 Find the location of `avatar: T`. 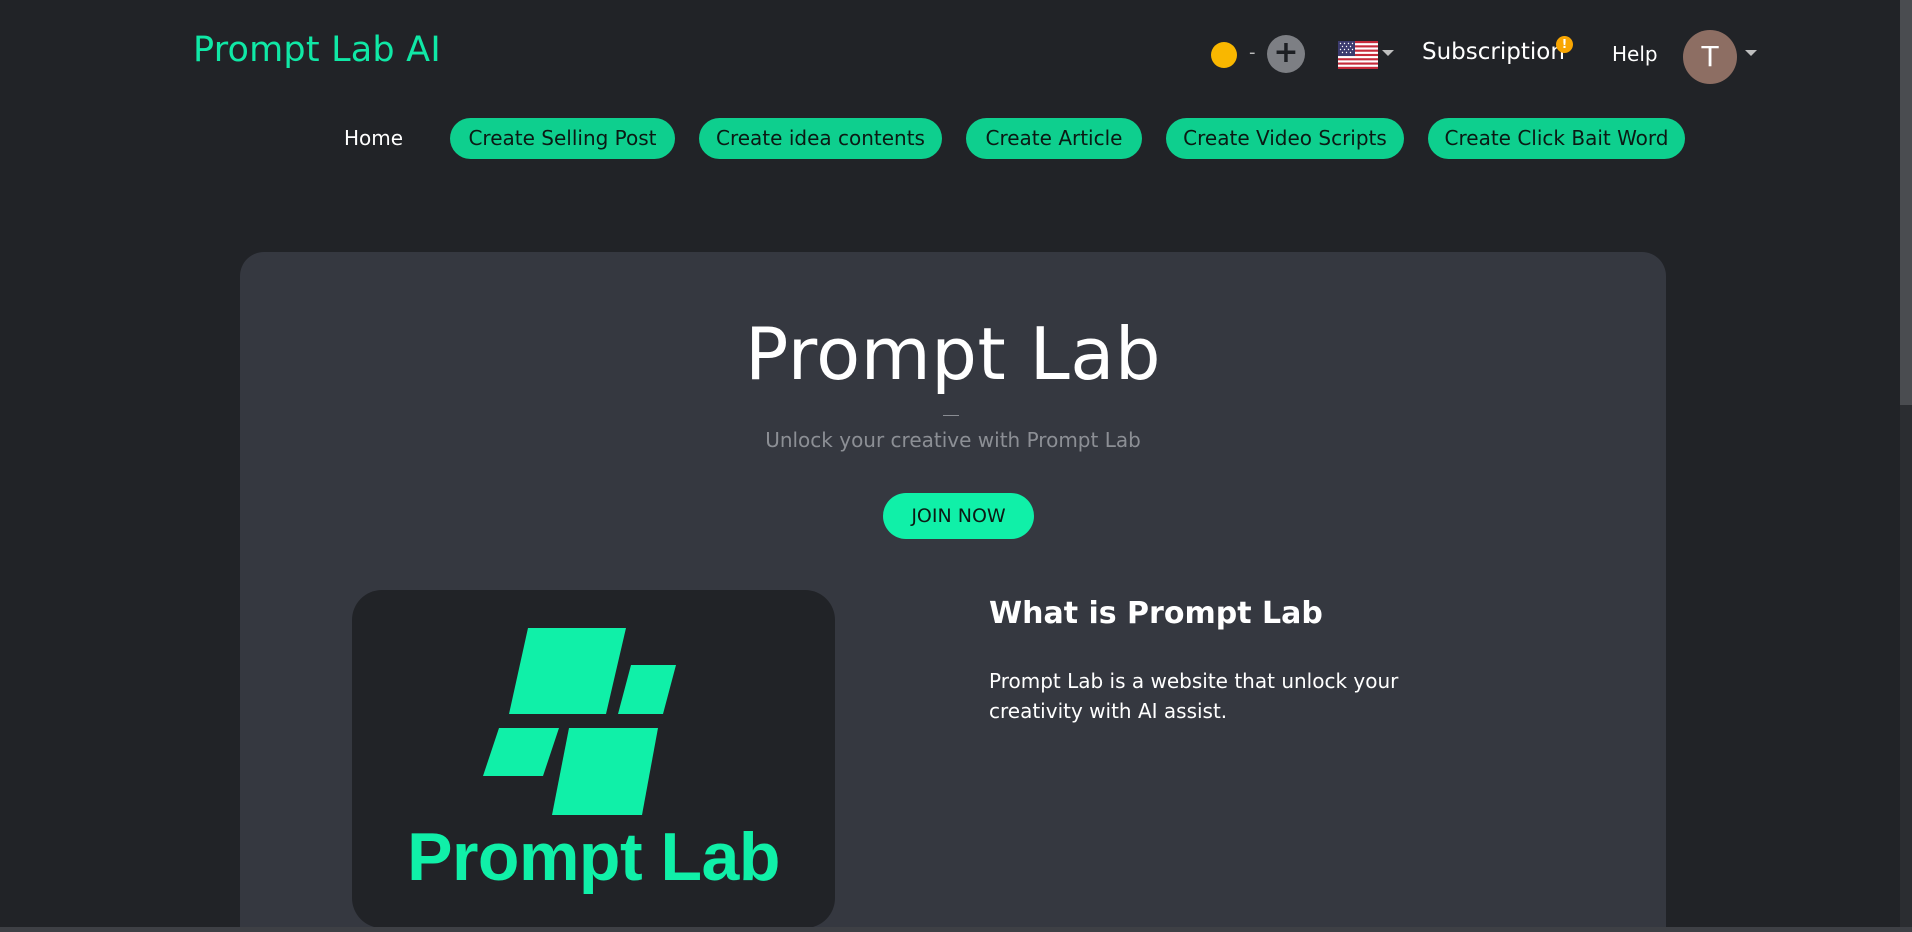

avatar: T is located at coordinates (1710, 57).